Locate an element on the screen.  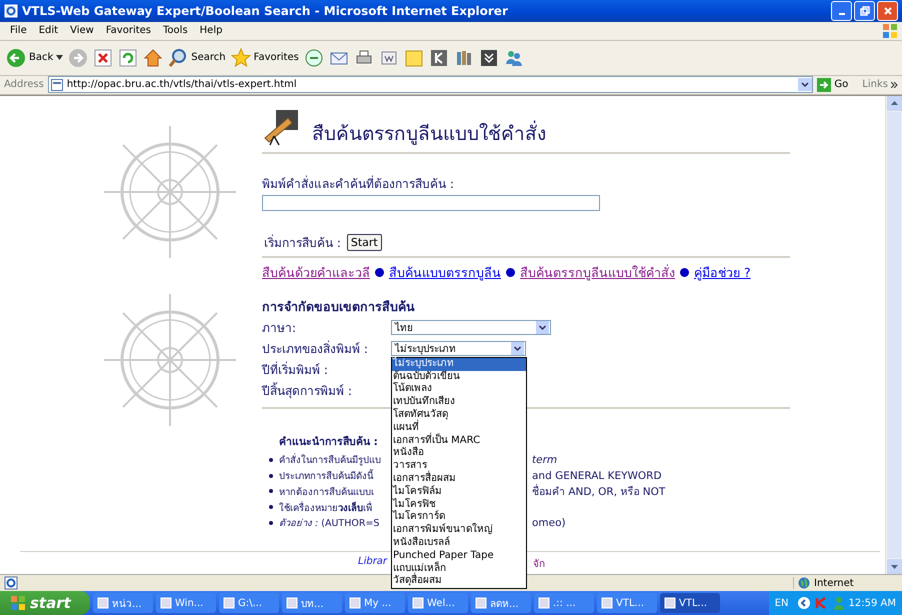
chevron-box-icon is located at coordinates (488, 58).